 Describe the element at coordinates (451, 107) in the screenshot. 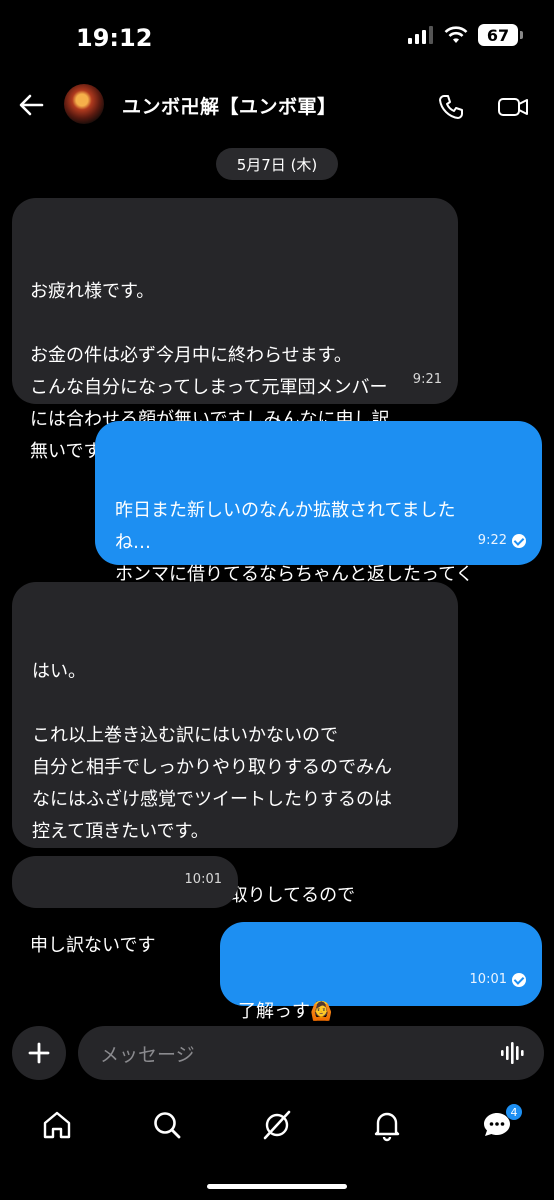

I see `phone-icon` at that location.